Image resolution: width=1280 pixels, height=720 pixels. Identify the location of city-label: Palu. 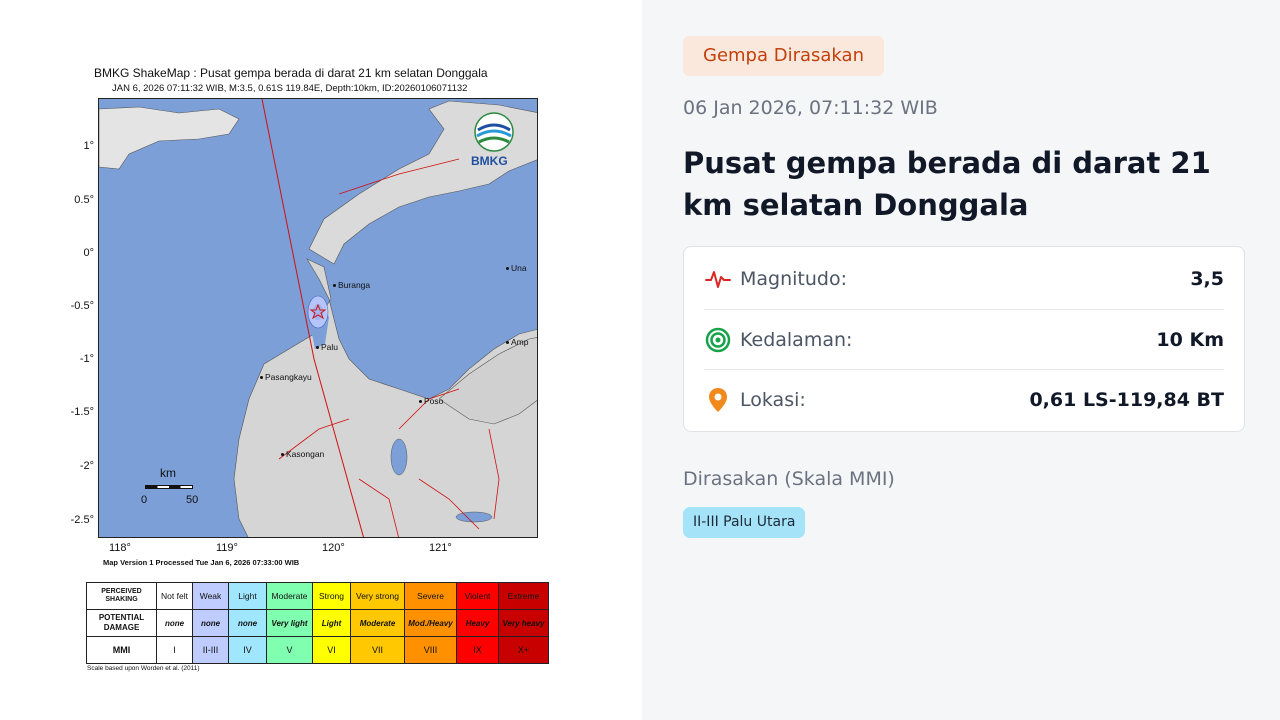
(327, 347).